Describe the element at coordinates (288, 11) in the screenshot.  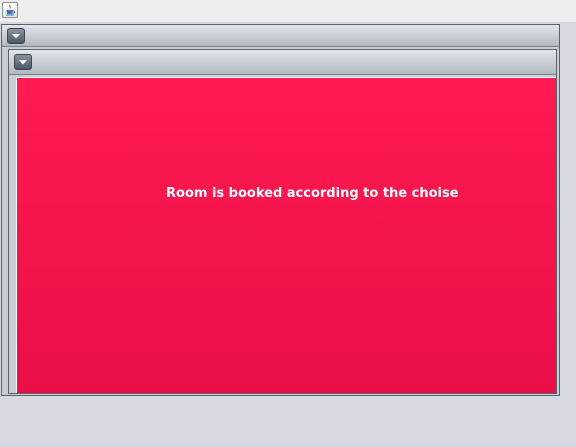
I see `window-title-bar` at that location.